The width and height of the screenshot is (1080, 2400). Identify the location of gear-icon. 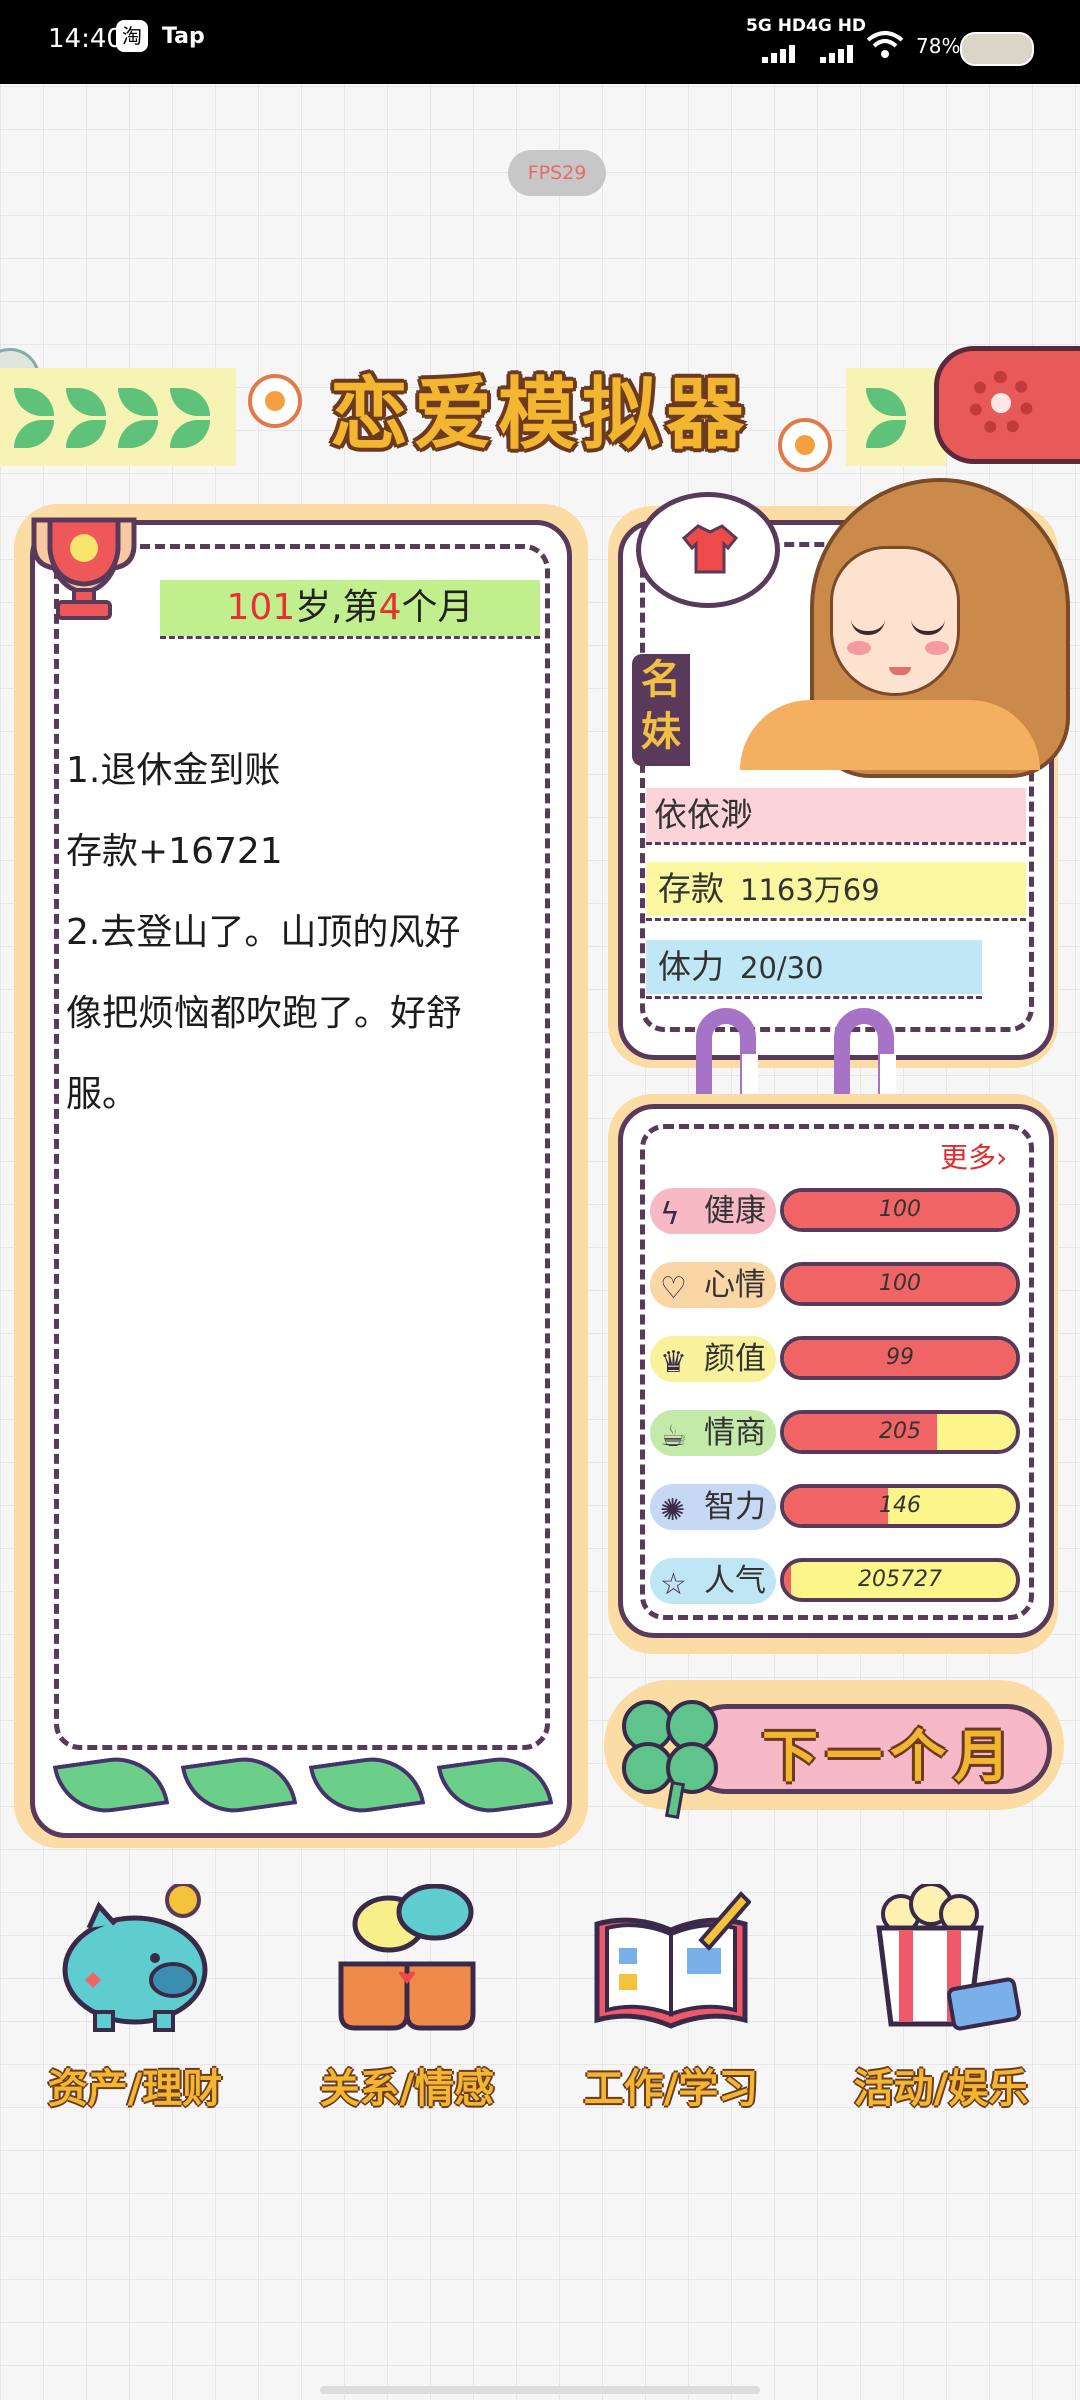
(1001, 403).